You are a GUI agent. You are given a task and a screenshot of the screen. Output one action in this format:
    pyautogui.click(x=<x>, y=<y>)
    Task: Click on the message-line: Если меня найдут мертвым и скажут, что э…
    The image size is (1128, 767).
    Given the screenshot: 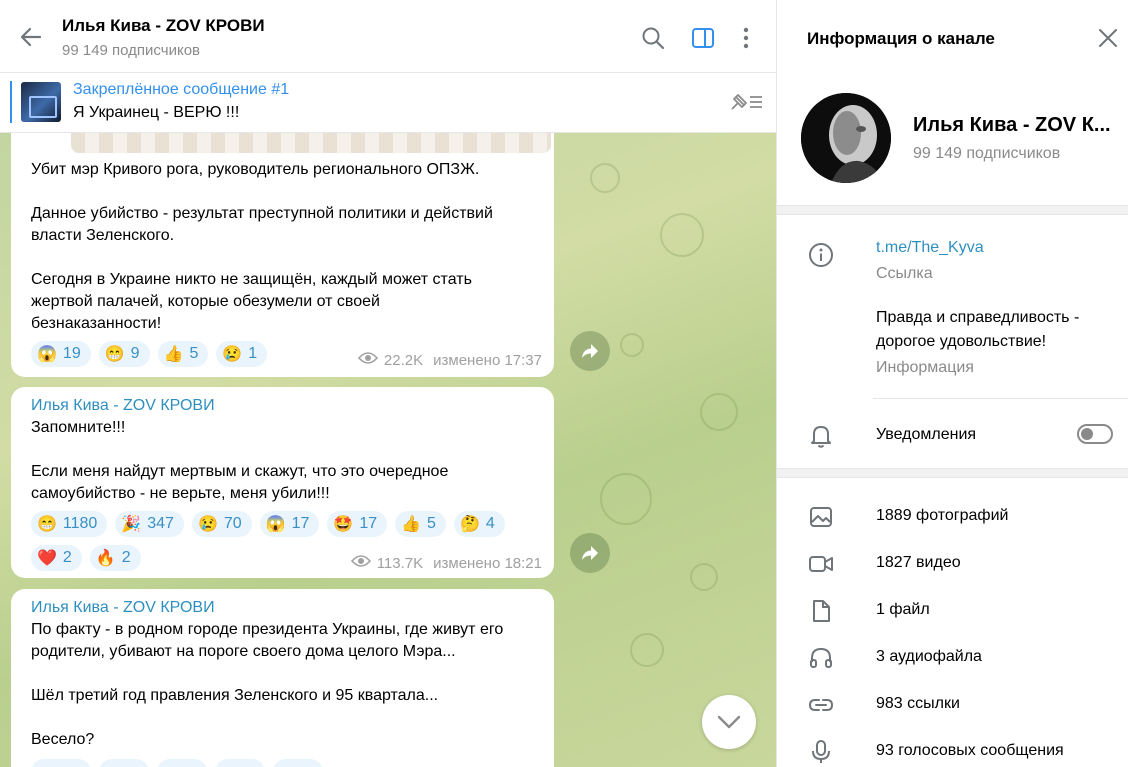 What is the action you would take?
    pyautogui.click(x=240, y=471)
    